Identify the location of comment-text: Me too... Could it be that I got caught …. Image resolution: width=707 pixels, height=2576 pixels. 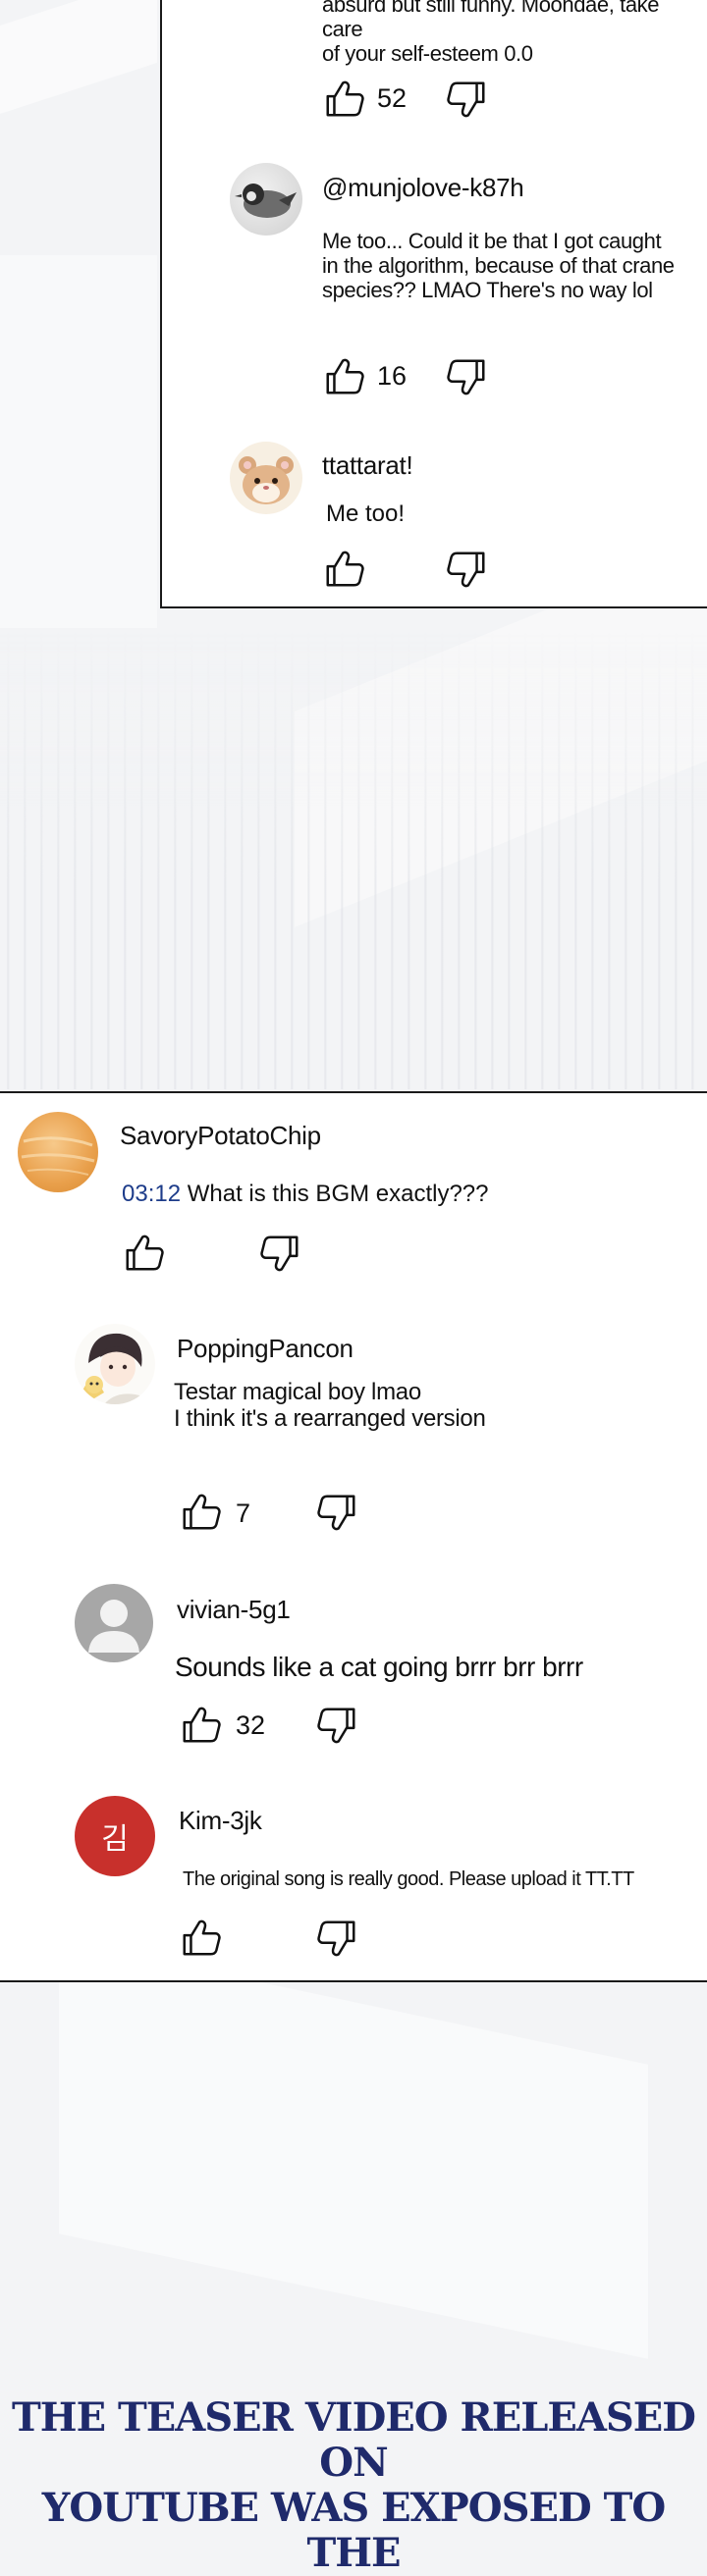
(508, 265).